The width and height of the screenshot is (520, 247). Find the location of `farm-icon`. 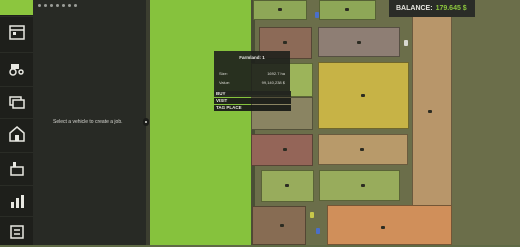

farm-icon is located at coordinates (16, 134).